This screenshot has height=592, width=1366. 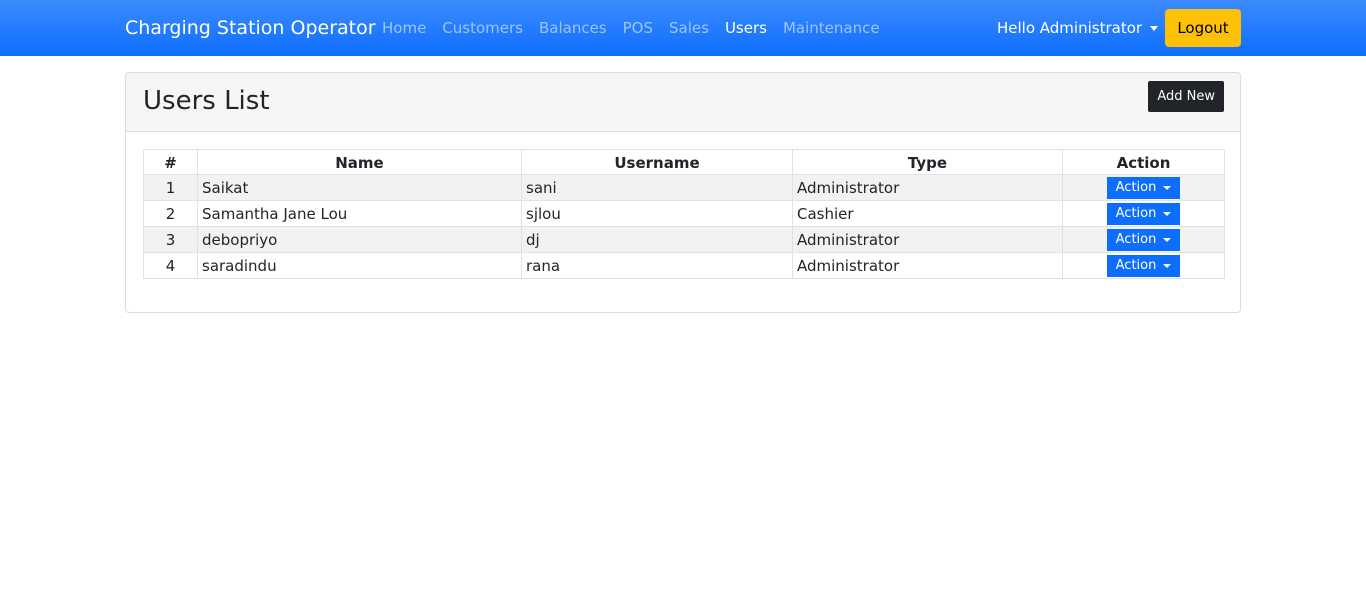 I want to click on cell-name: debopriyo, so click(x=359, y=239).